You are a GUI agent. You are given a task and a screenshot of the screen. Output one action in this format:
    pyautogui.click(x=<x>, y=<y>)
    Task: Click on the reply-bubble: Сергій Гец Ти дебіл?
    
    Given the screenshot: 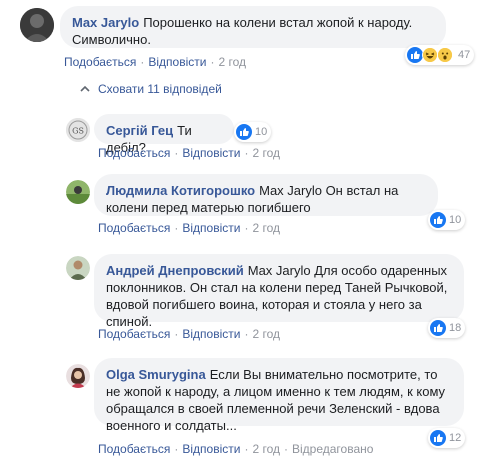 What is the action you would take?
    pyautogui.click(x=164, y=134)
    